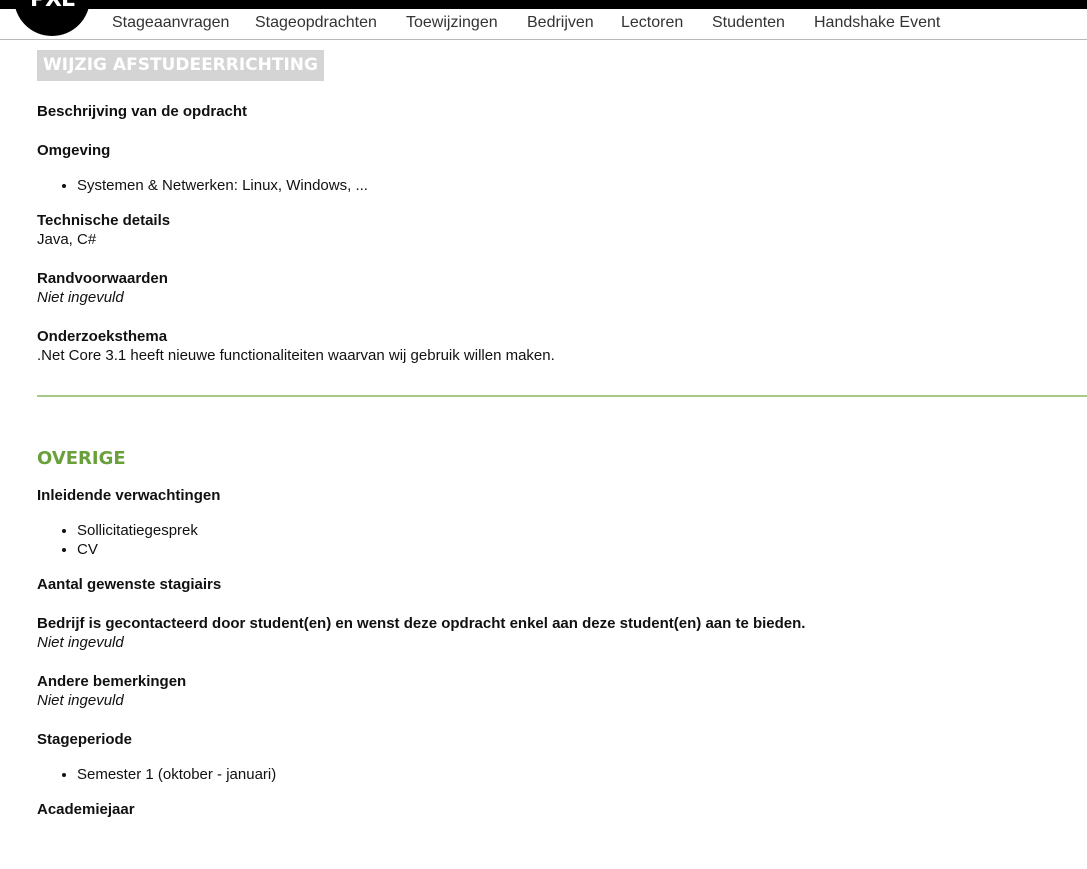  I want to click on technical-details-value: Java, C#, so click(67, 239).